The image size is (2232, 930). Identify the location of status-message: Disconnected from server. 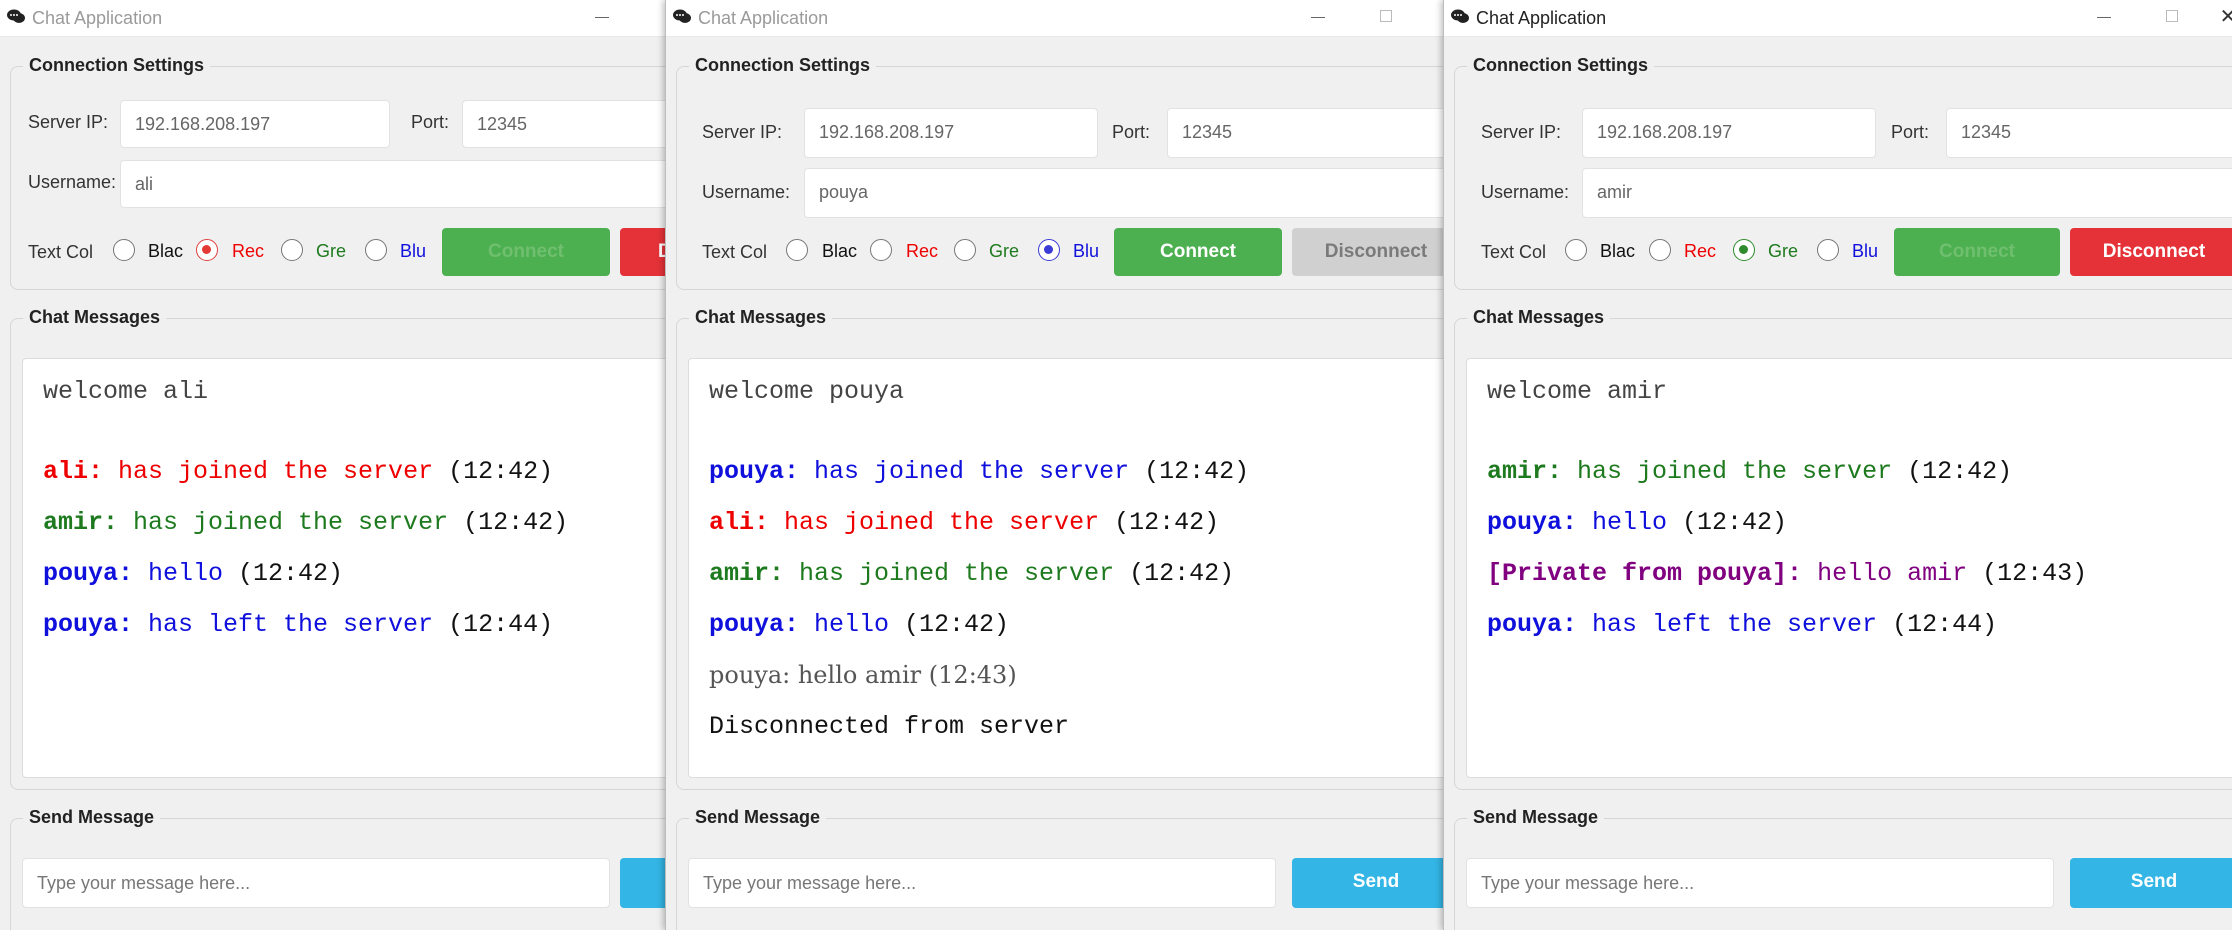
(889, 726).